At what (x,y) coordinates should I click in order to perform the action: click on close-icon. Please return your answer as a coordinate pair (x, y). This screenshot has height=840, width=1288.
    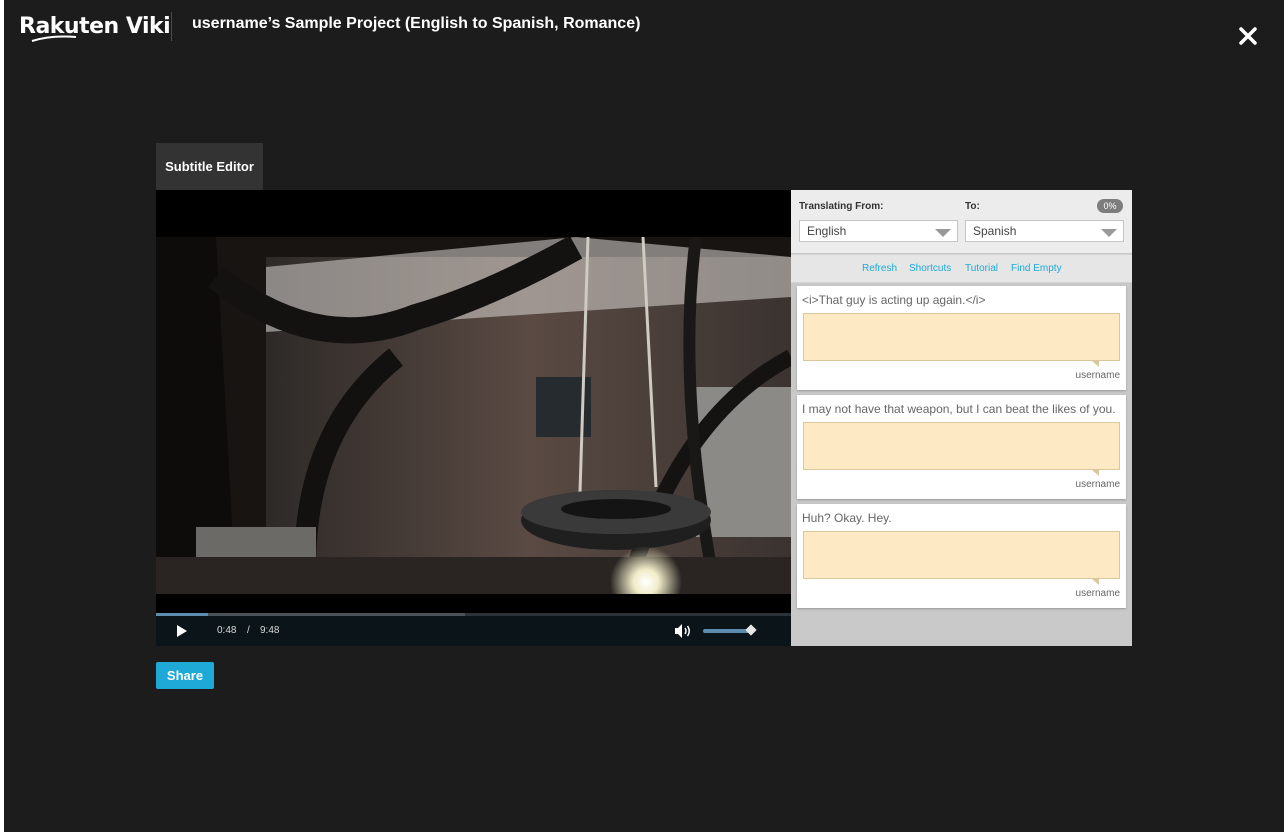
    Looking at the image, I should click on (1248, 36).